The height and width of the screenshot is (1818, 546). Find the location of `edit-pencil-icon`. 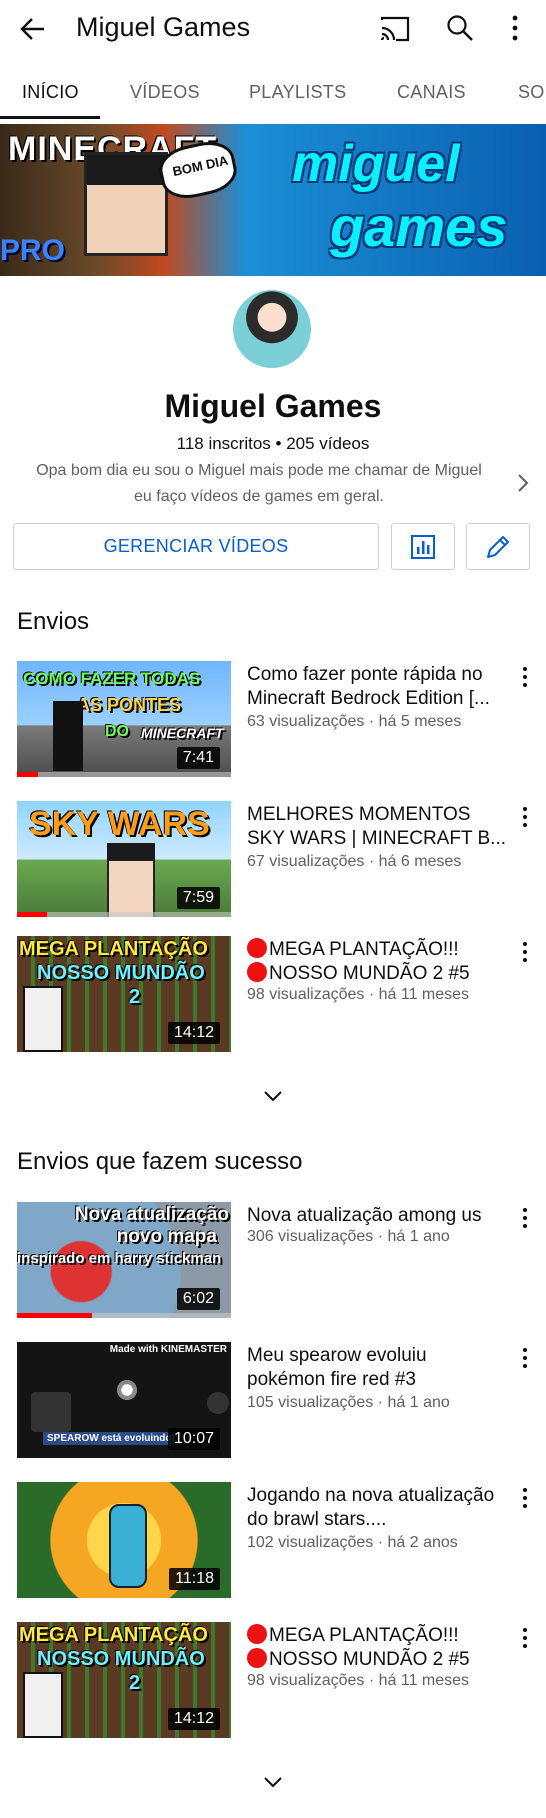

edit-pencil-icon is located at coordinates (498, 546).